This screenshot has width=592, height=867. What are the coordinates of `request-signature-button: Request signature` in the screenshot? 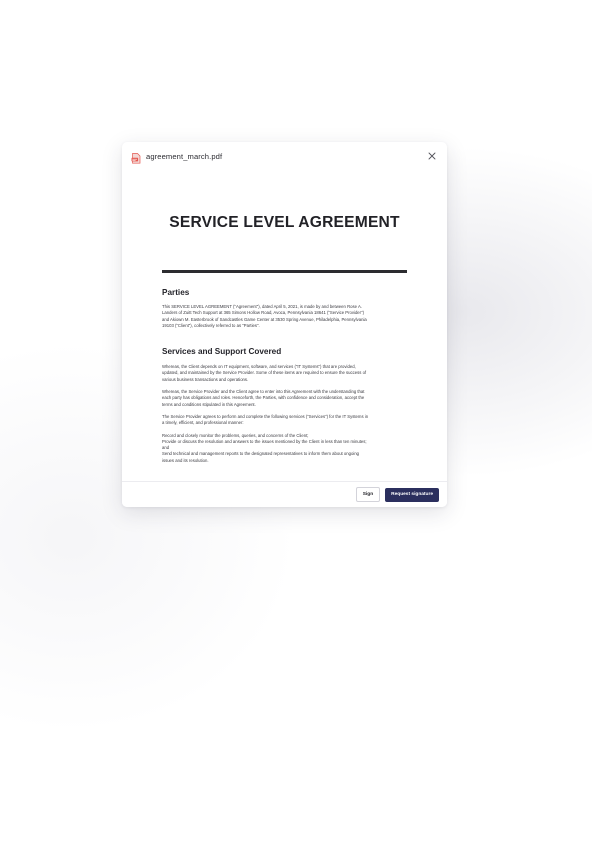 It's located at (412, 494).